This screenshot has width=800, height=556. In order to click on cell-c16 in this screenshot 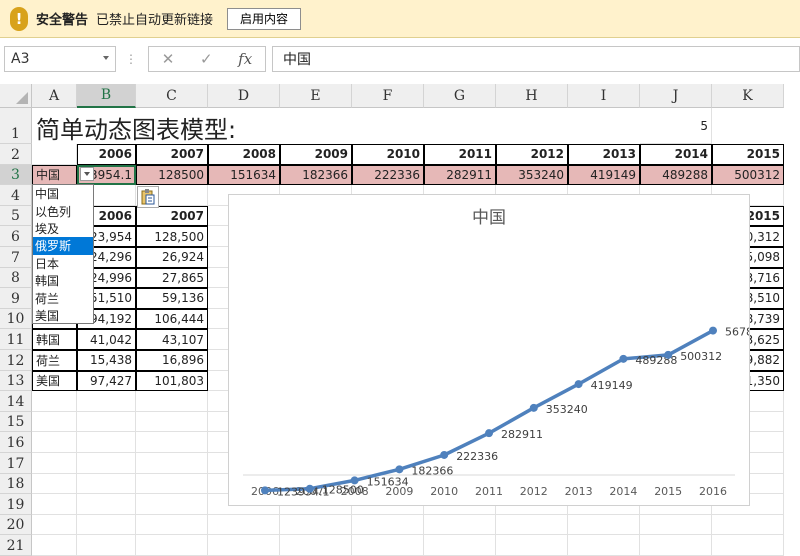, I will do `click(172, 442)`.